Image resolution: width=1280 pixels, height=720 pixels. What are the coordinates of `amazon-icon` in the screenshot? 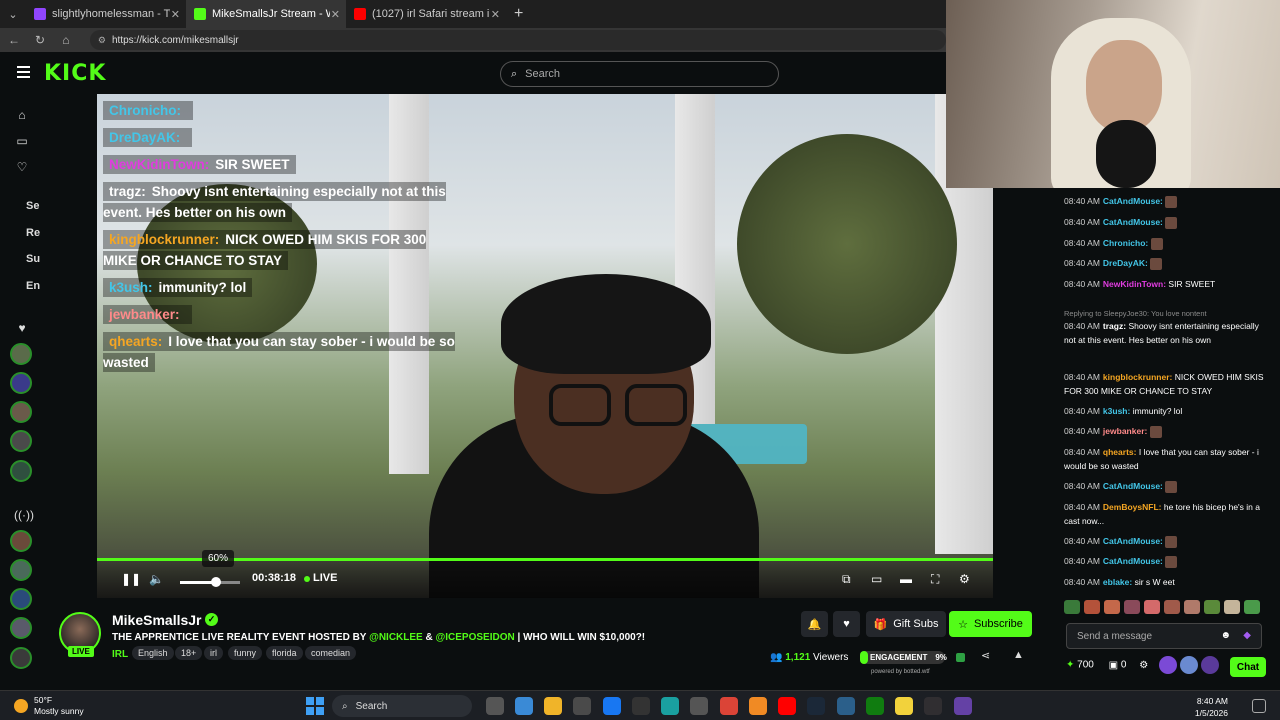 It's located at (641, 706).